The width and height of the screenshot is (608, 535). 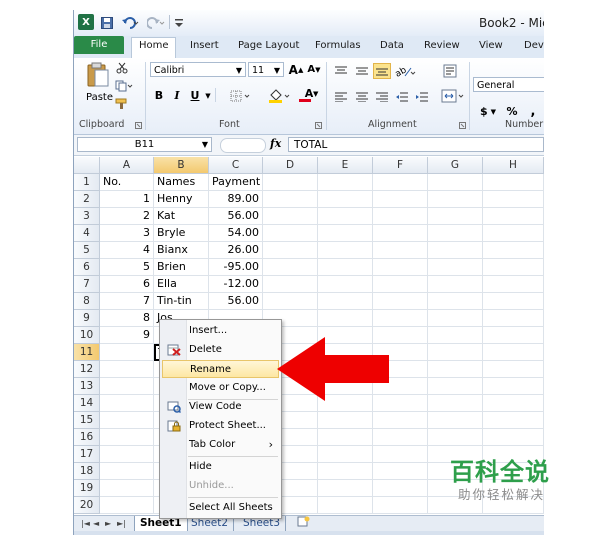 I want to click on cell-g5, so click(x=455, y=250).